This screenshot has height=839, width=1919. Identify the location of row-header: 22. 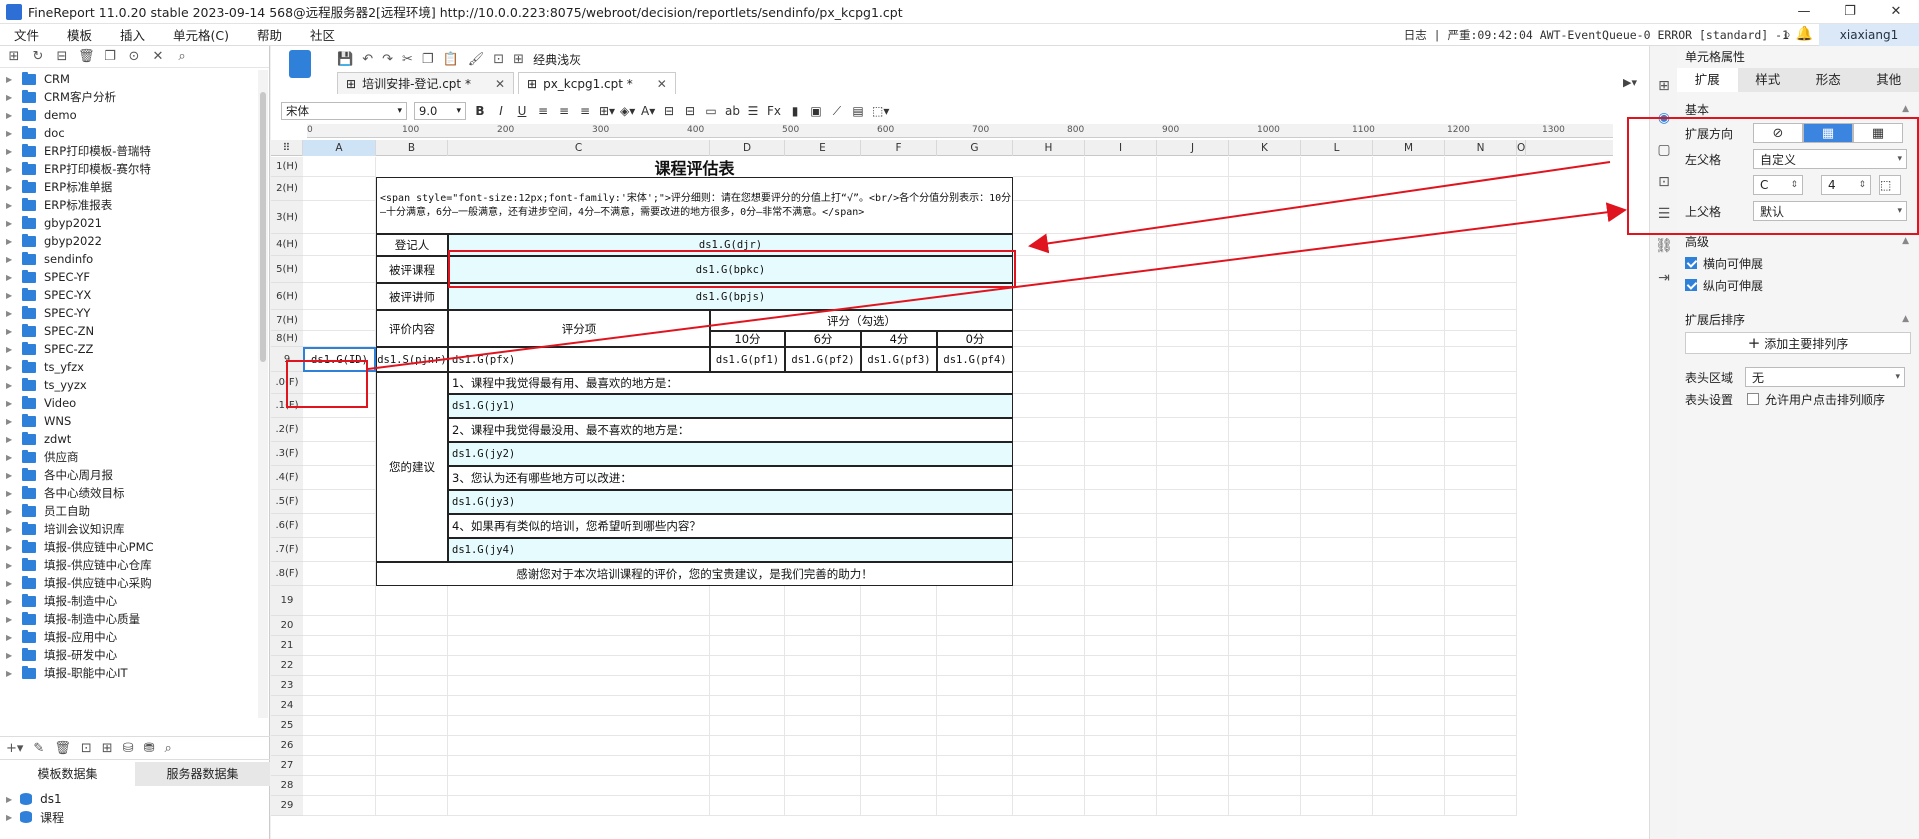
(287, 666).